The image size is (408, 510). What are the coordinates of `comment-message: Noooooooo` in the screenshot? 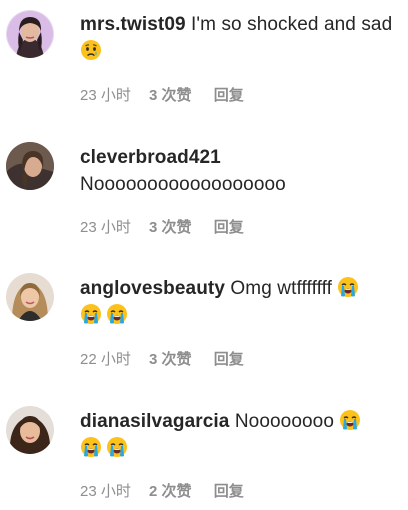 It's located at (284, 421).